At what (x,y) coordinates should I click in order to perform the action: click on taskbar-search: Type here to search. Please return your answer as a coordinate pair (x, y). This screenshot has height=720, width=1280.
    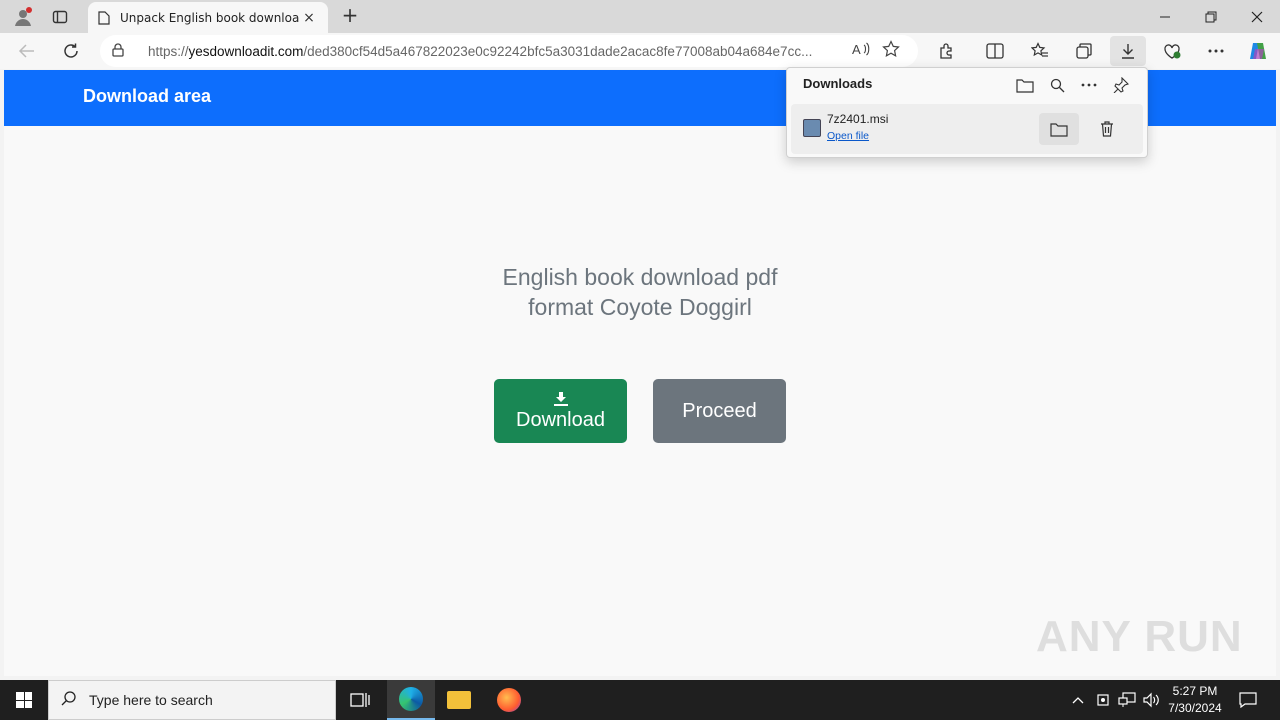
    Looking at the image, I should click on (192, 700).